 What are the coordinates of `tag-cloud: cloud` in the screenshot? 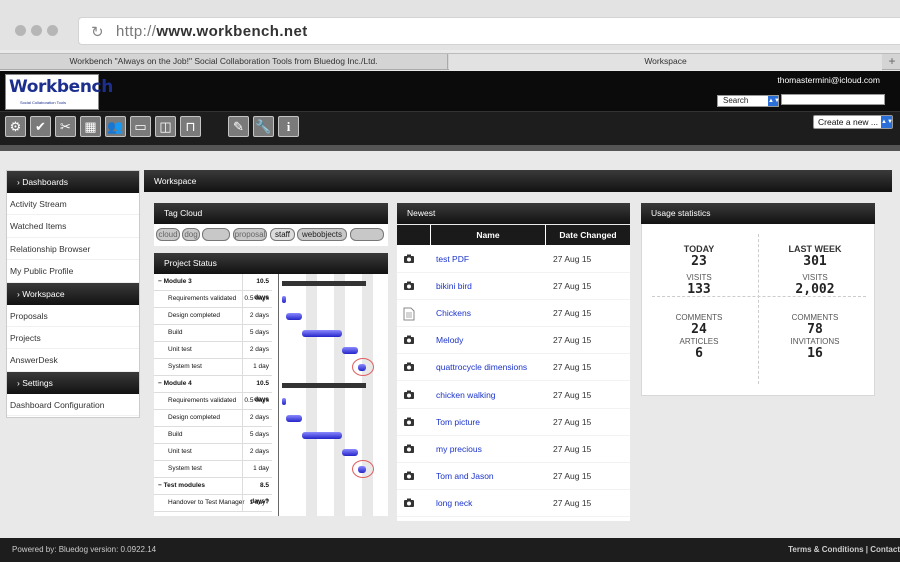 It's located at (168, 234).